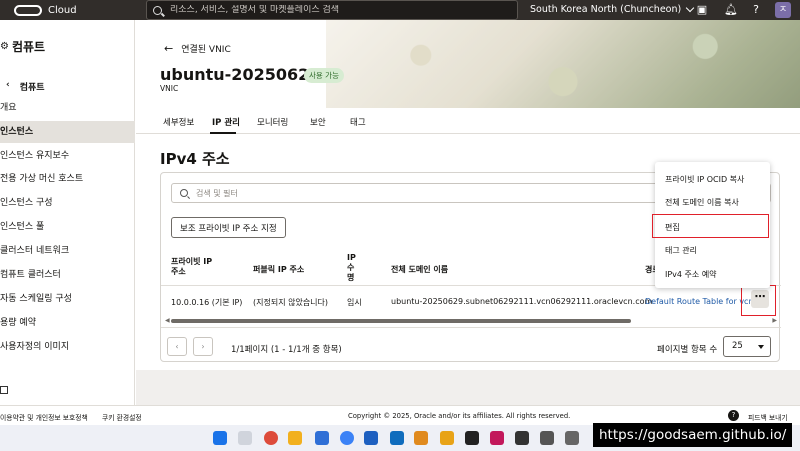 Image resolution: width=800 pixels, height=451 pixels. Describe the element at coordinates (67, 251) in the screenshot. I see `sidebar-item-cluster-networks: 클러스터 네트워크` at that location.